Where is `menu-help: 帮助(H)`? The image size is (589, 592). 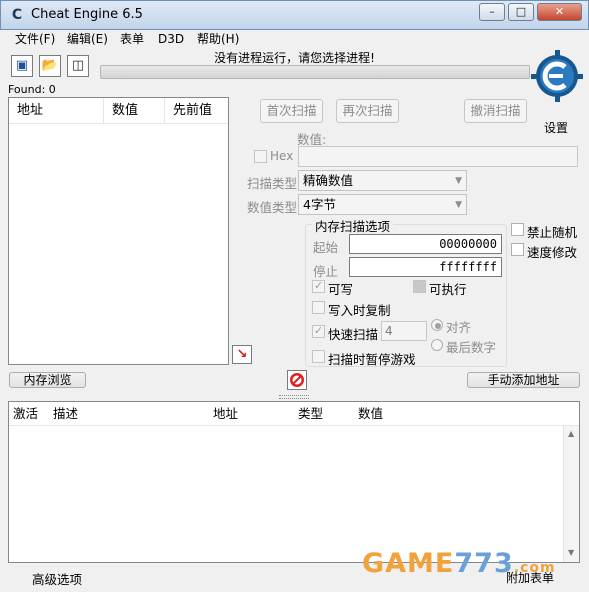
menu-help: 帮助(H) is located at coordinates (218, 39).